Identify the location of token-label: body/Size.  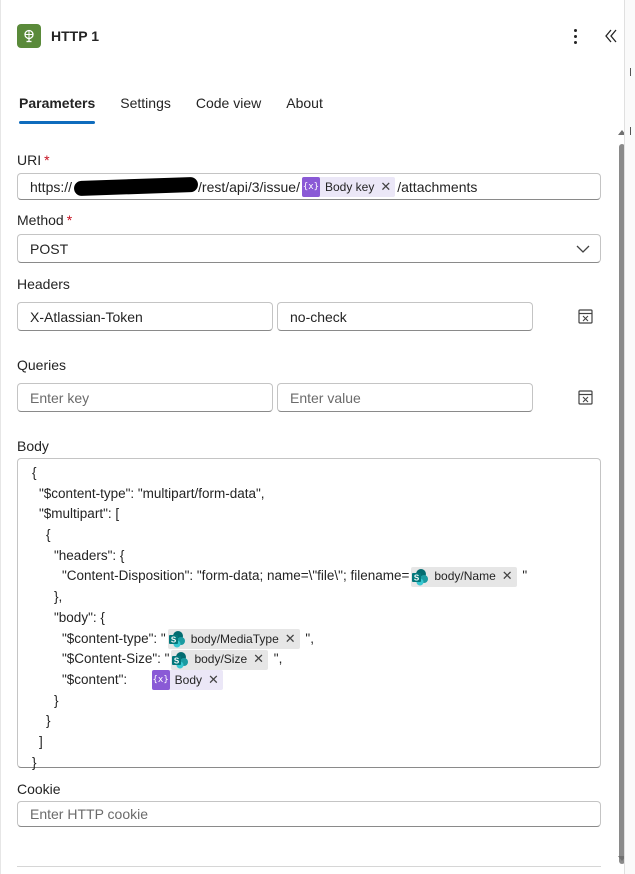
(221, 659).